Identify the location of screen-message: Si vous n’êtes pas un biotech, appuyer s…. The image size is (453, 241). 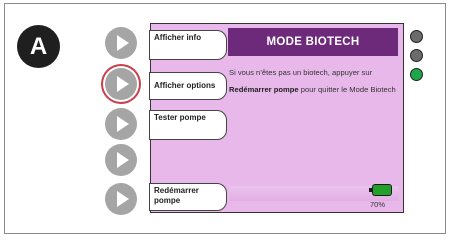
(314, 81).